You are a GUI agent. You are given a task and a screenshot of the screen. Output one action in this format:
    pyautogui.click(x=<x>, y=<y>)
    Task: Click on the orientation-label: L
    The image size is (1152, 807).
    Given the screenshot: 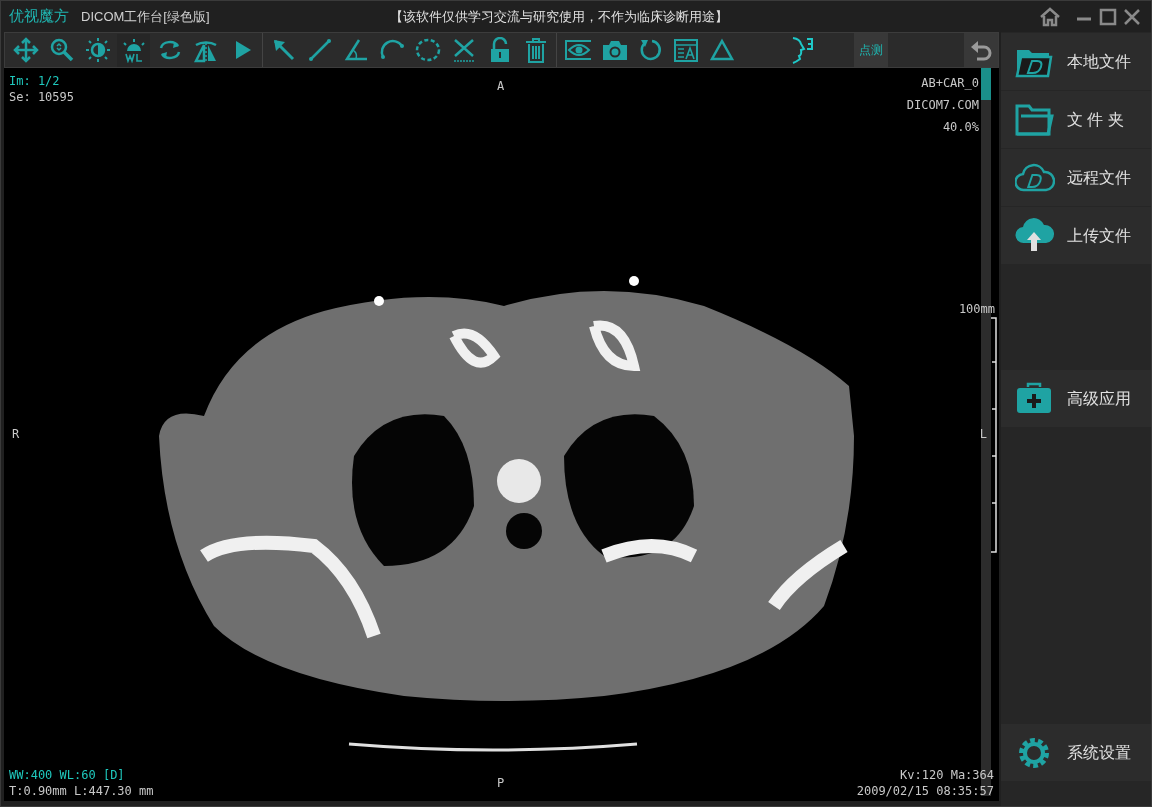 What is the action you would take?
    pyautogui.click(x=983, y=434)
    